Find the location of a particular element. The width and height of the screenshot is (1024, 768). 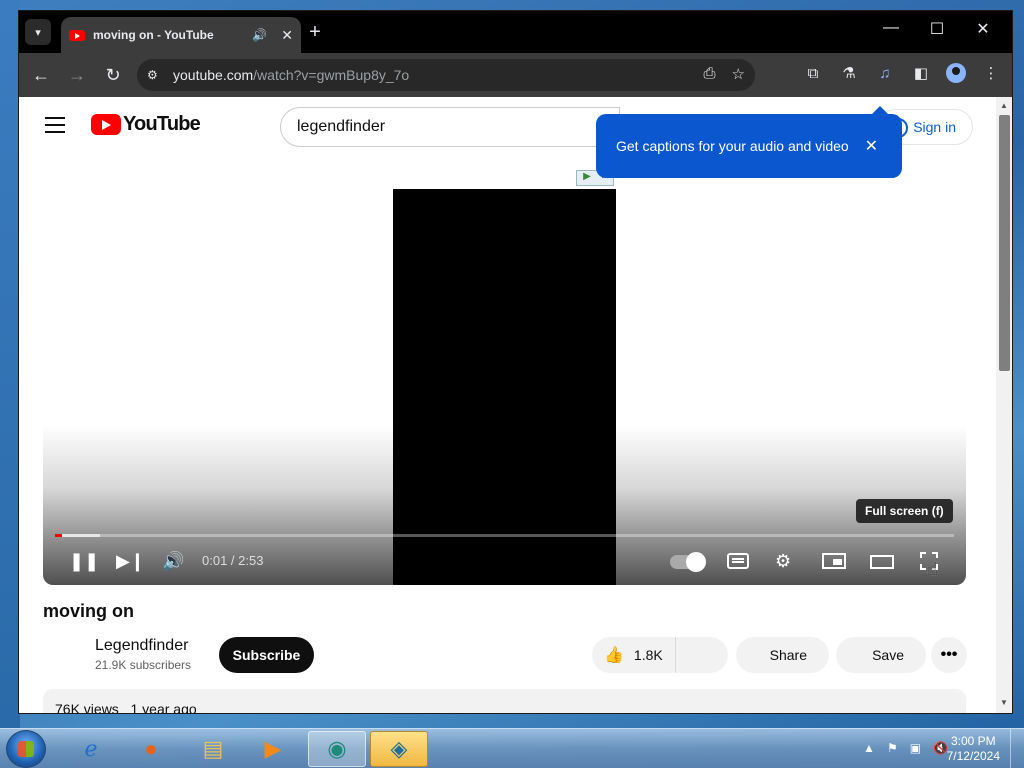

youtube-logo-text: YouTube is located at coordinates (162, 124).